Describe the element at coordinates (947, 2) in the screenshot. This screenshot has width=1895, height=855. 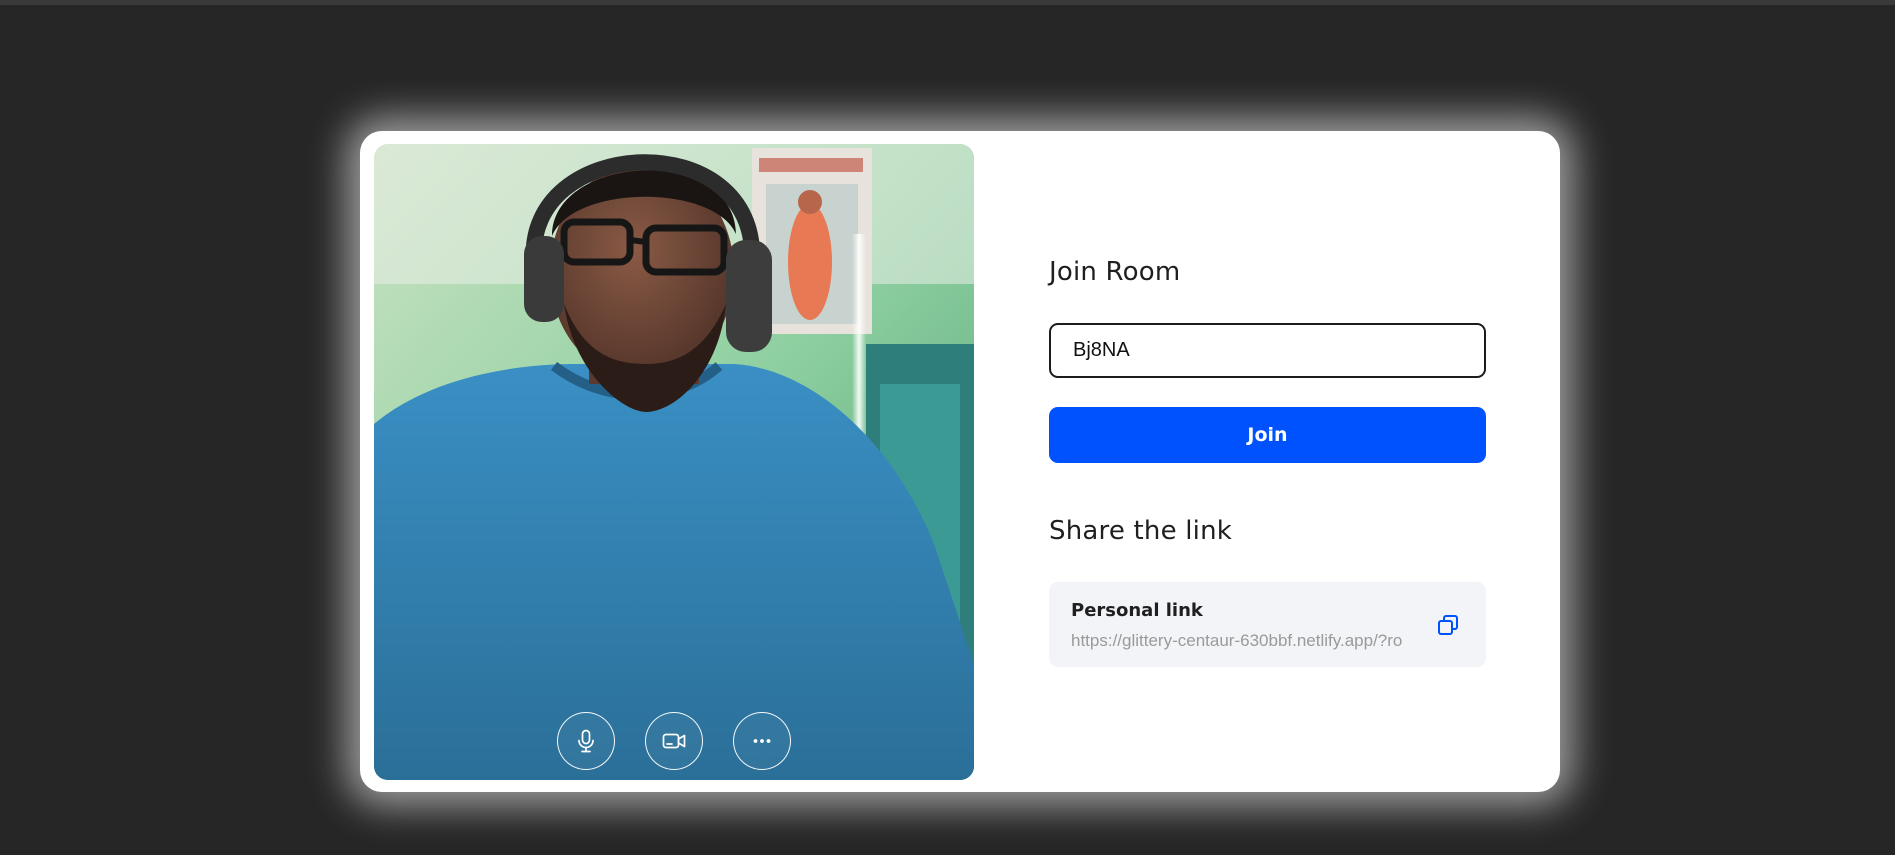
I see `window-top-border` at that location.